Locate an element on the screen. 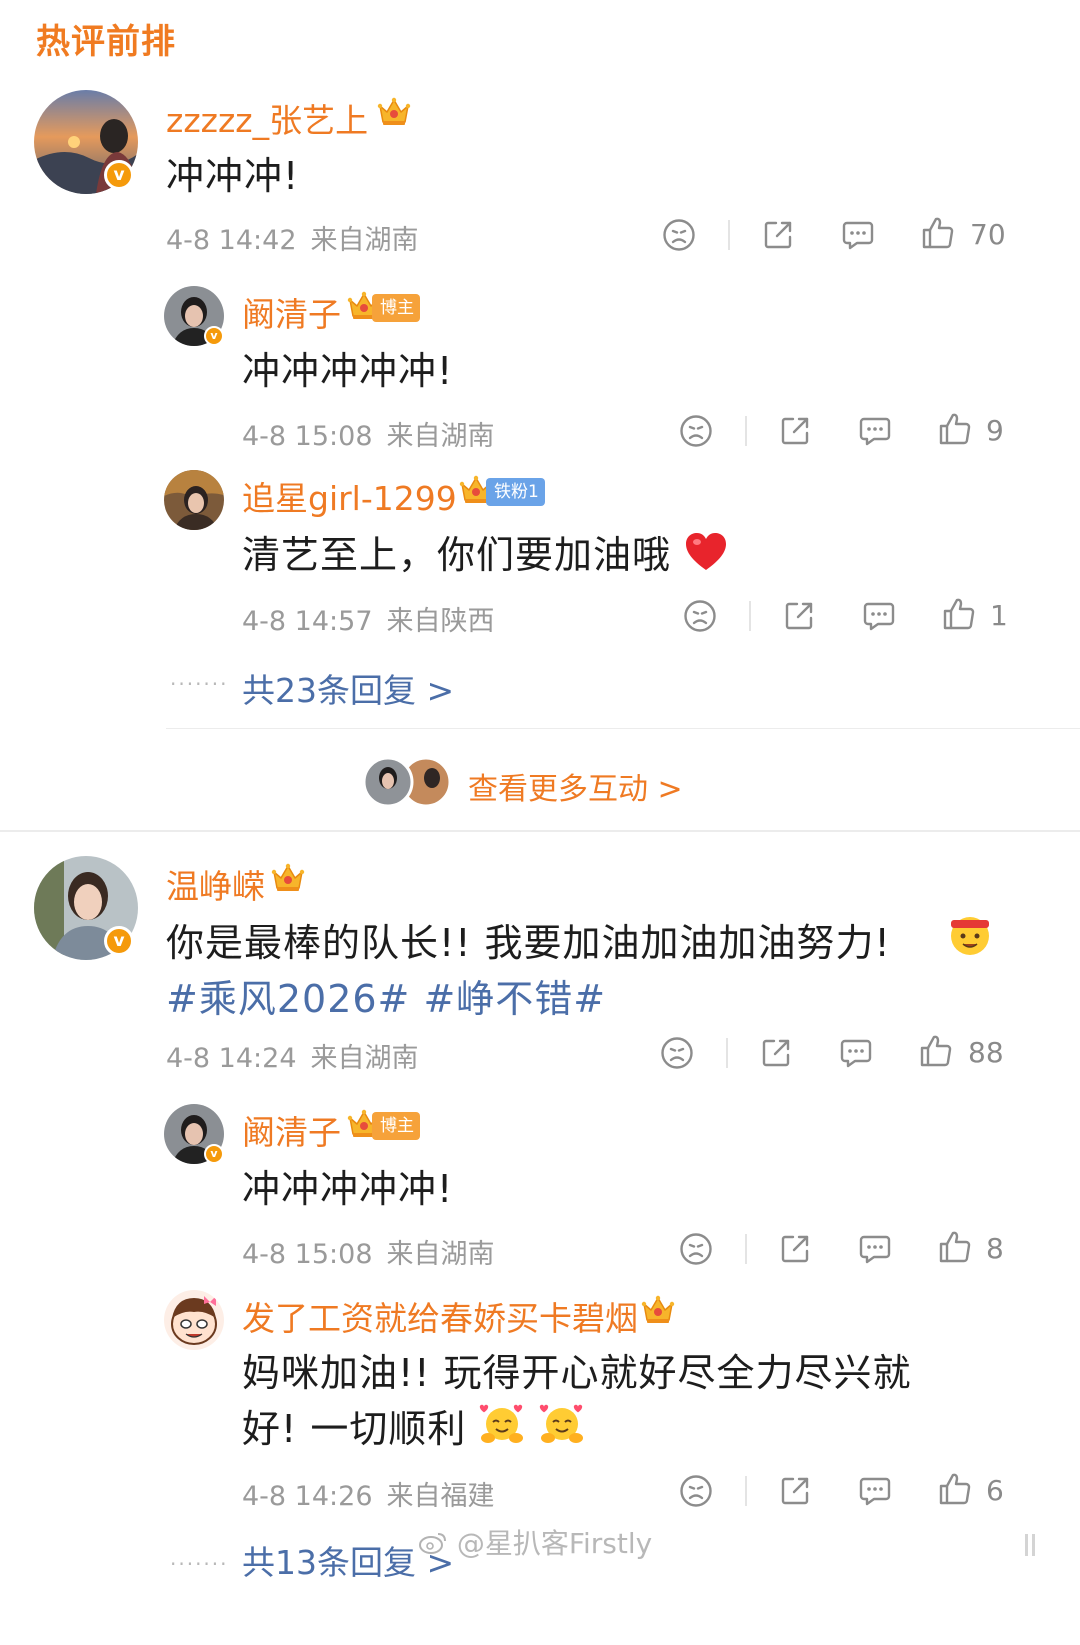 The width and height of the screenshot is (1080, 1645). view-replies-link: 共23条回复 > is located at coordinates (348, 688).